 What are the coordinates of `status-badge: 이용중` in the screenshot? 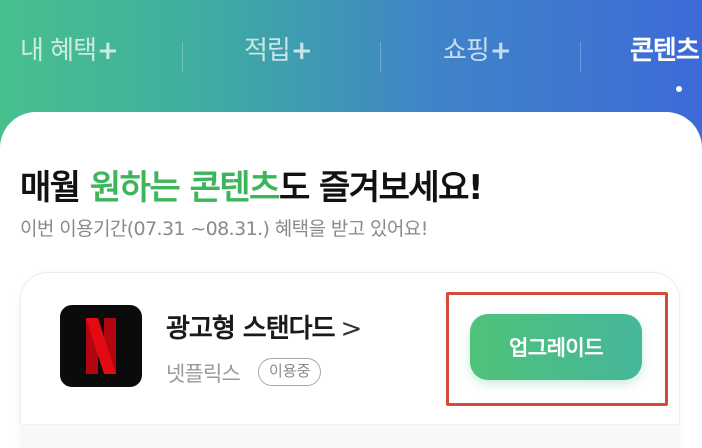 It's located at (290, 372).